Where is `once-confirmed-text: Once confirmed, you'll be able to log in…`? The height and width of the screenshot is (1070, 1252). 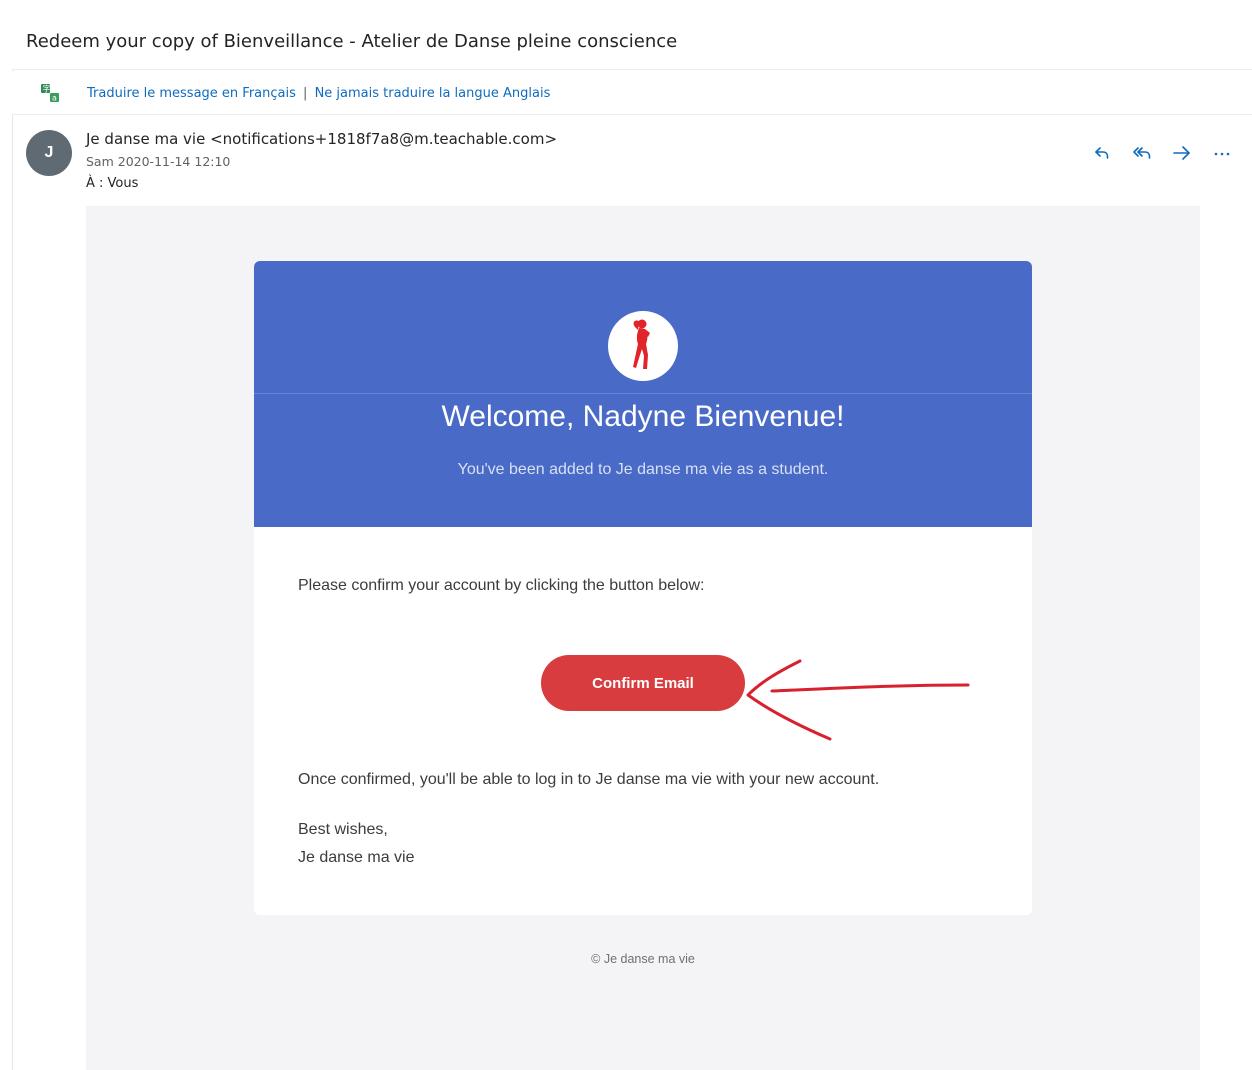
once-confirmed-text: Once confirmed, you'll be able to log in… is located at coordinates (589, 779).